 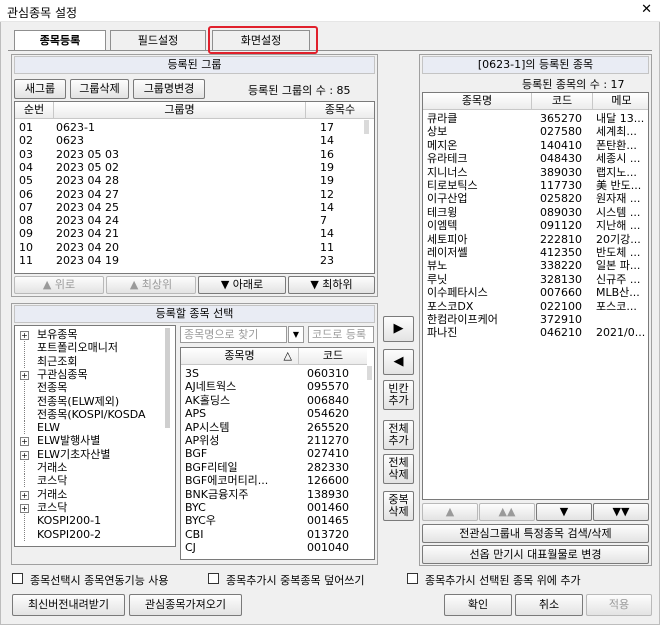 What do you see at coordinates (189, 180) in the screenshot?
I see `table-row: 05 2023 04 28 19` at bounding box center [189, 180].